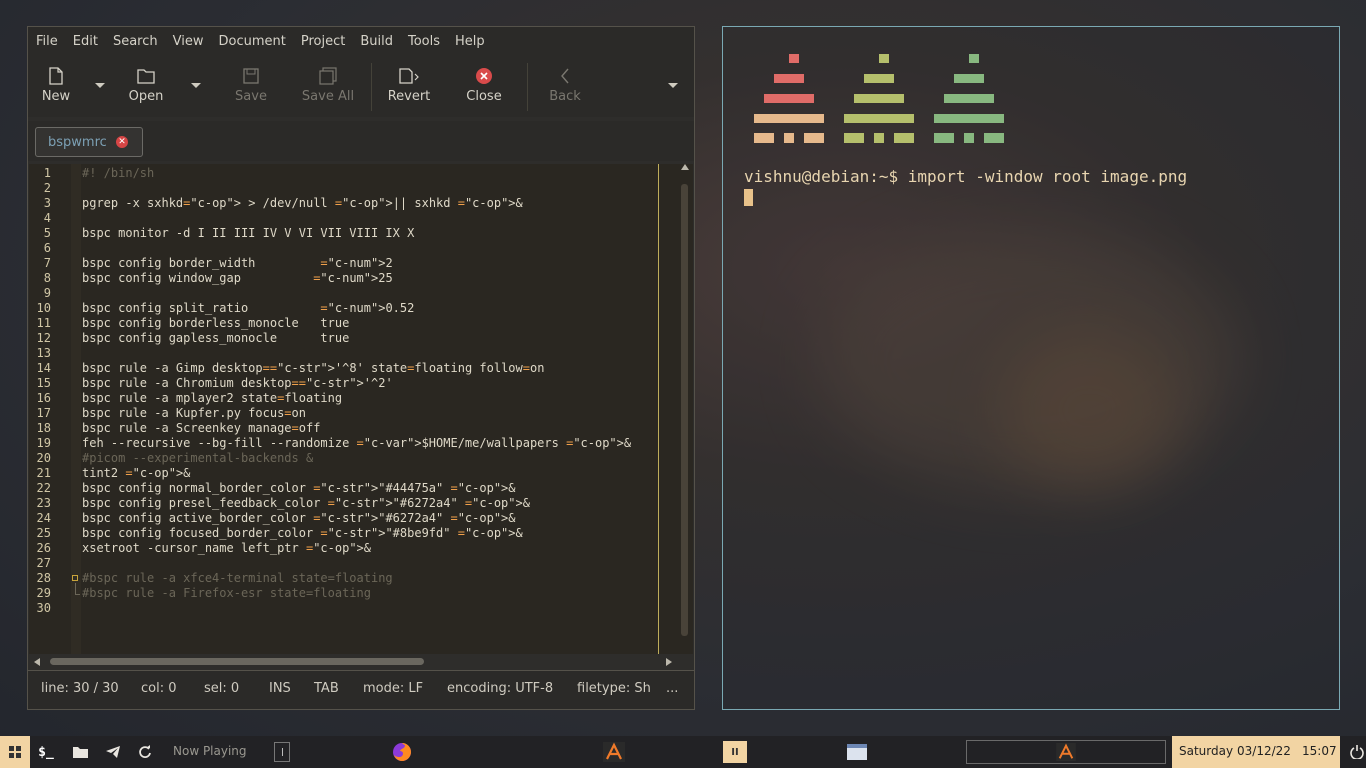 This screenshot has height=768, width=1366. I want to click on back-button: Back, so click(565, 83).